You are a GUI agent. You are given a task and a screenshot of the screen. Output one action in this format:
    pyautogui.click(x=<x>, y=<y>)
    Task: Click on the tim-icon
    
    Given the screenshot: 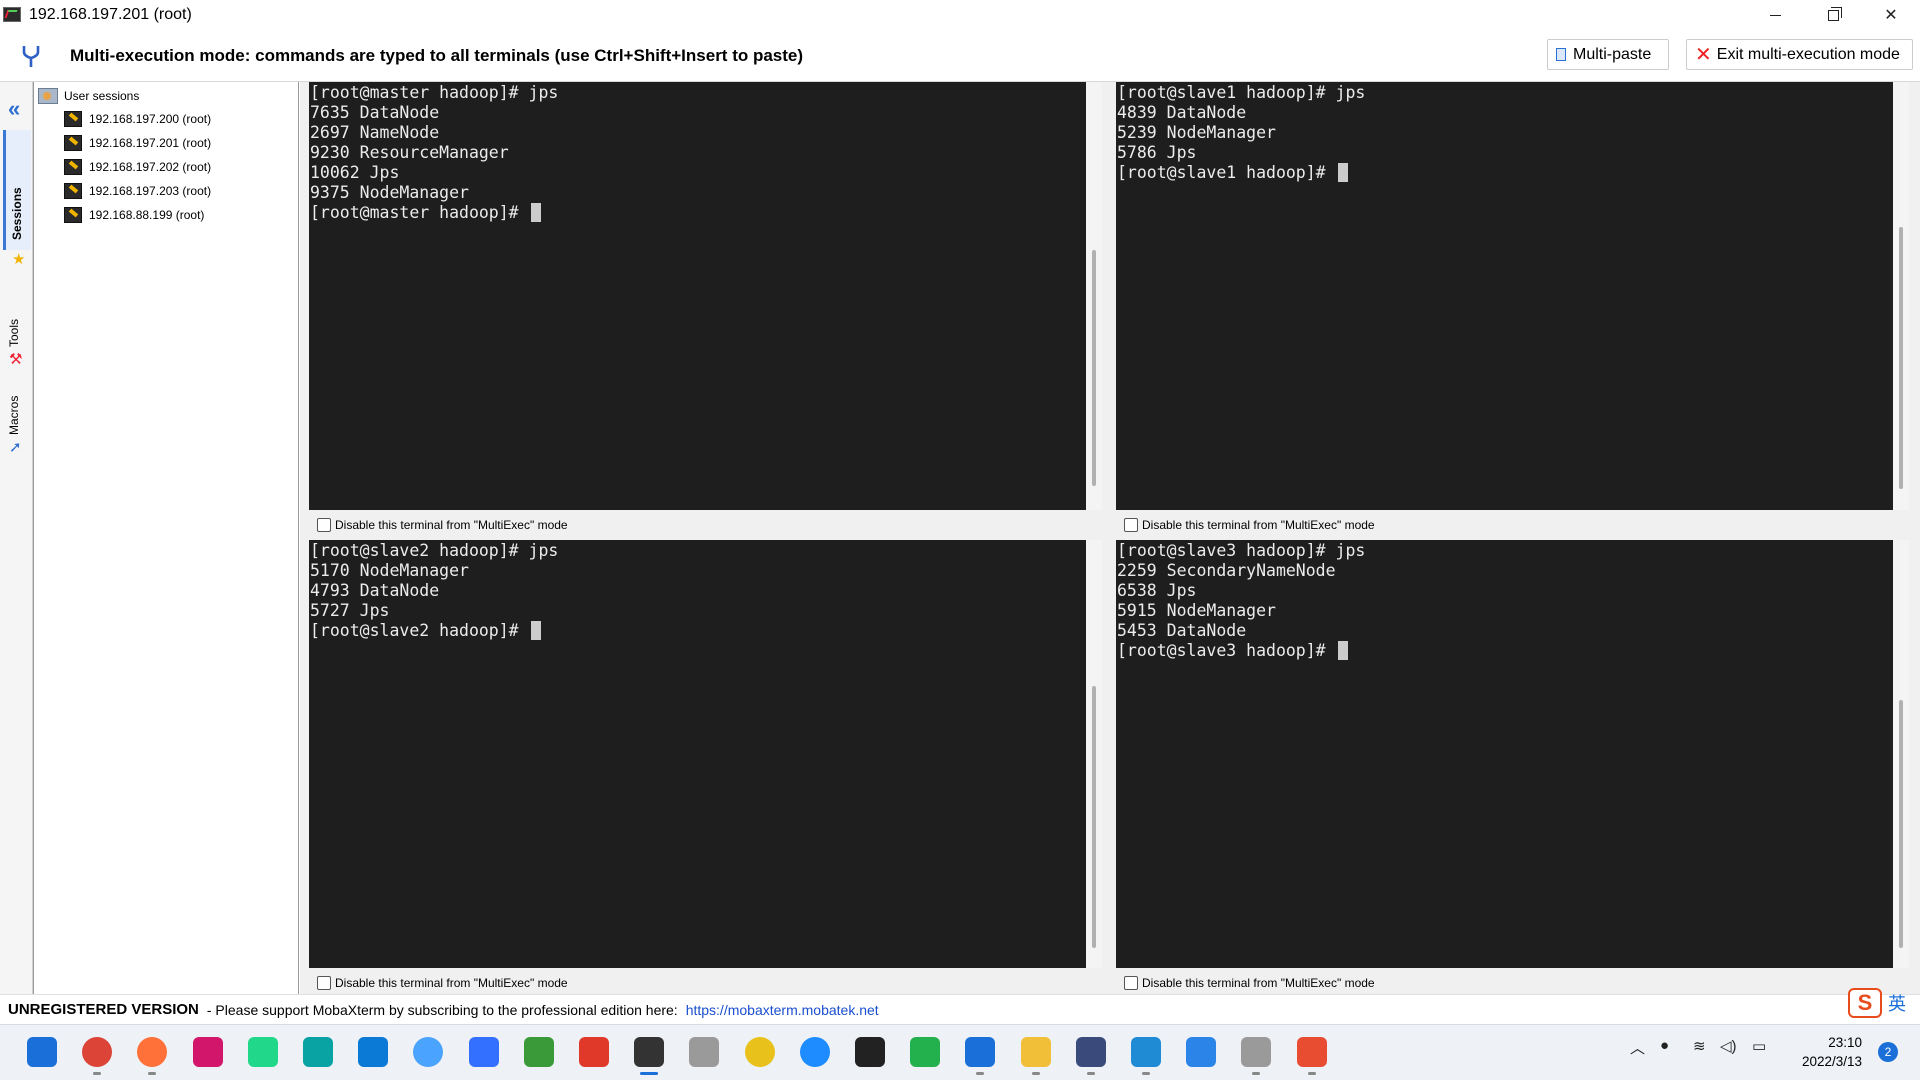 What is the action you would take?
    pyautogui.click(x=815, y=1052)
    